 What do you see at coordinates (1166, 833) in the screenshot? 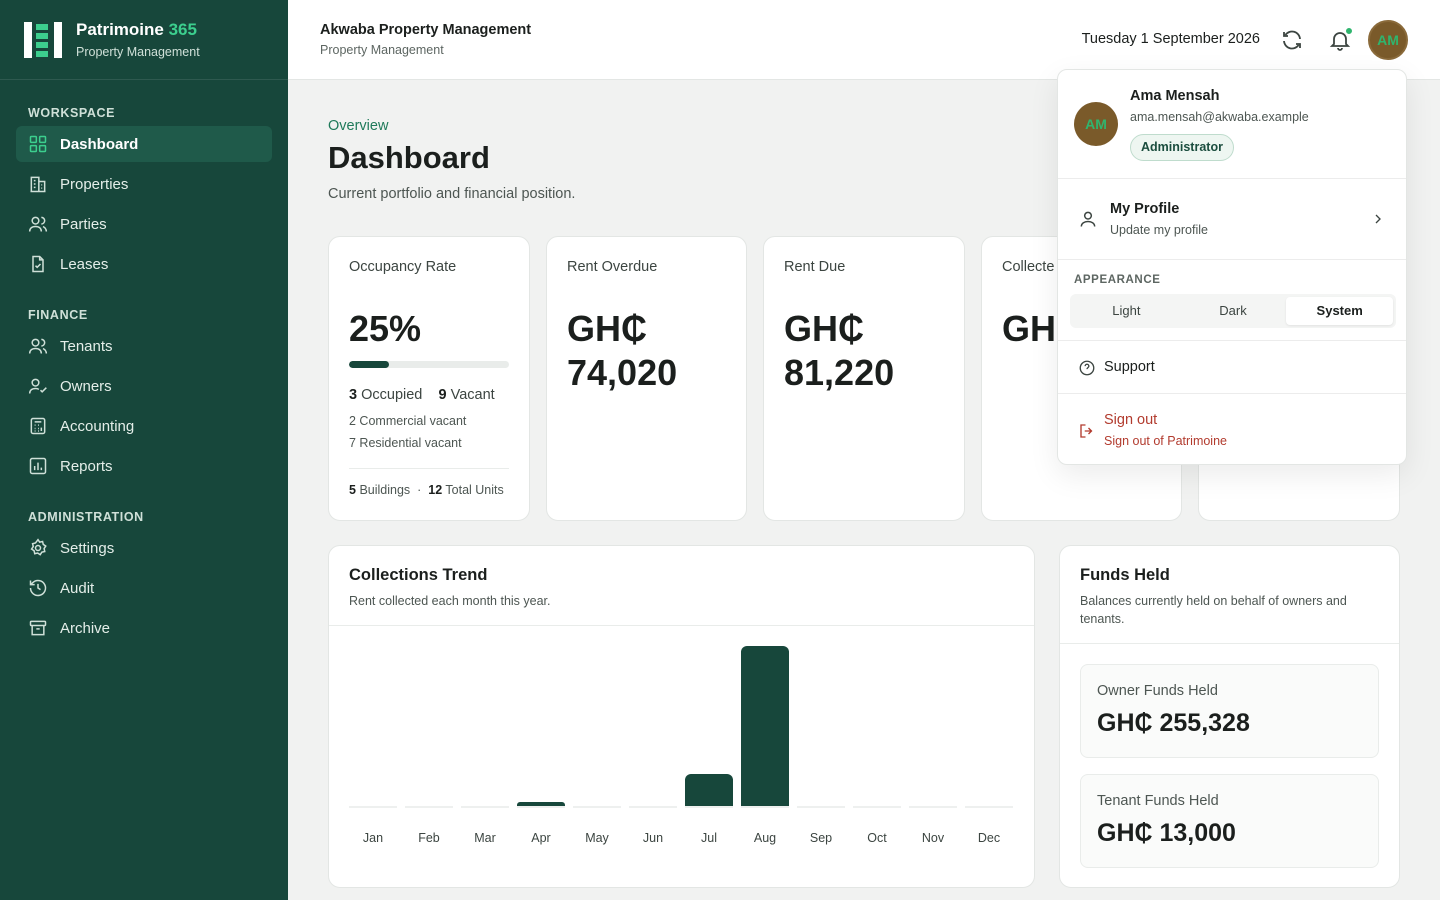
I see `fund-value: GH₵ 13,000` at bounding box center [1166, 833].